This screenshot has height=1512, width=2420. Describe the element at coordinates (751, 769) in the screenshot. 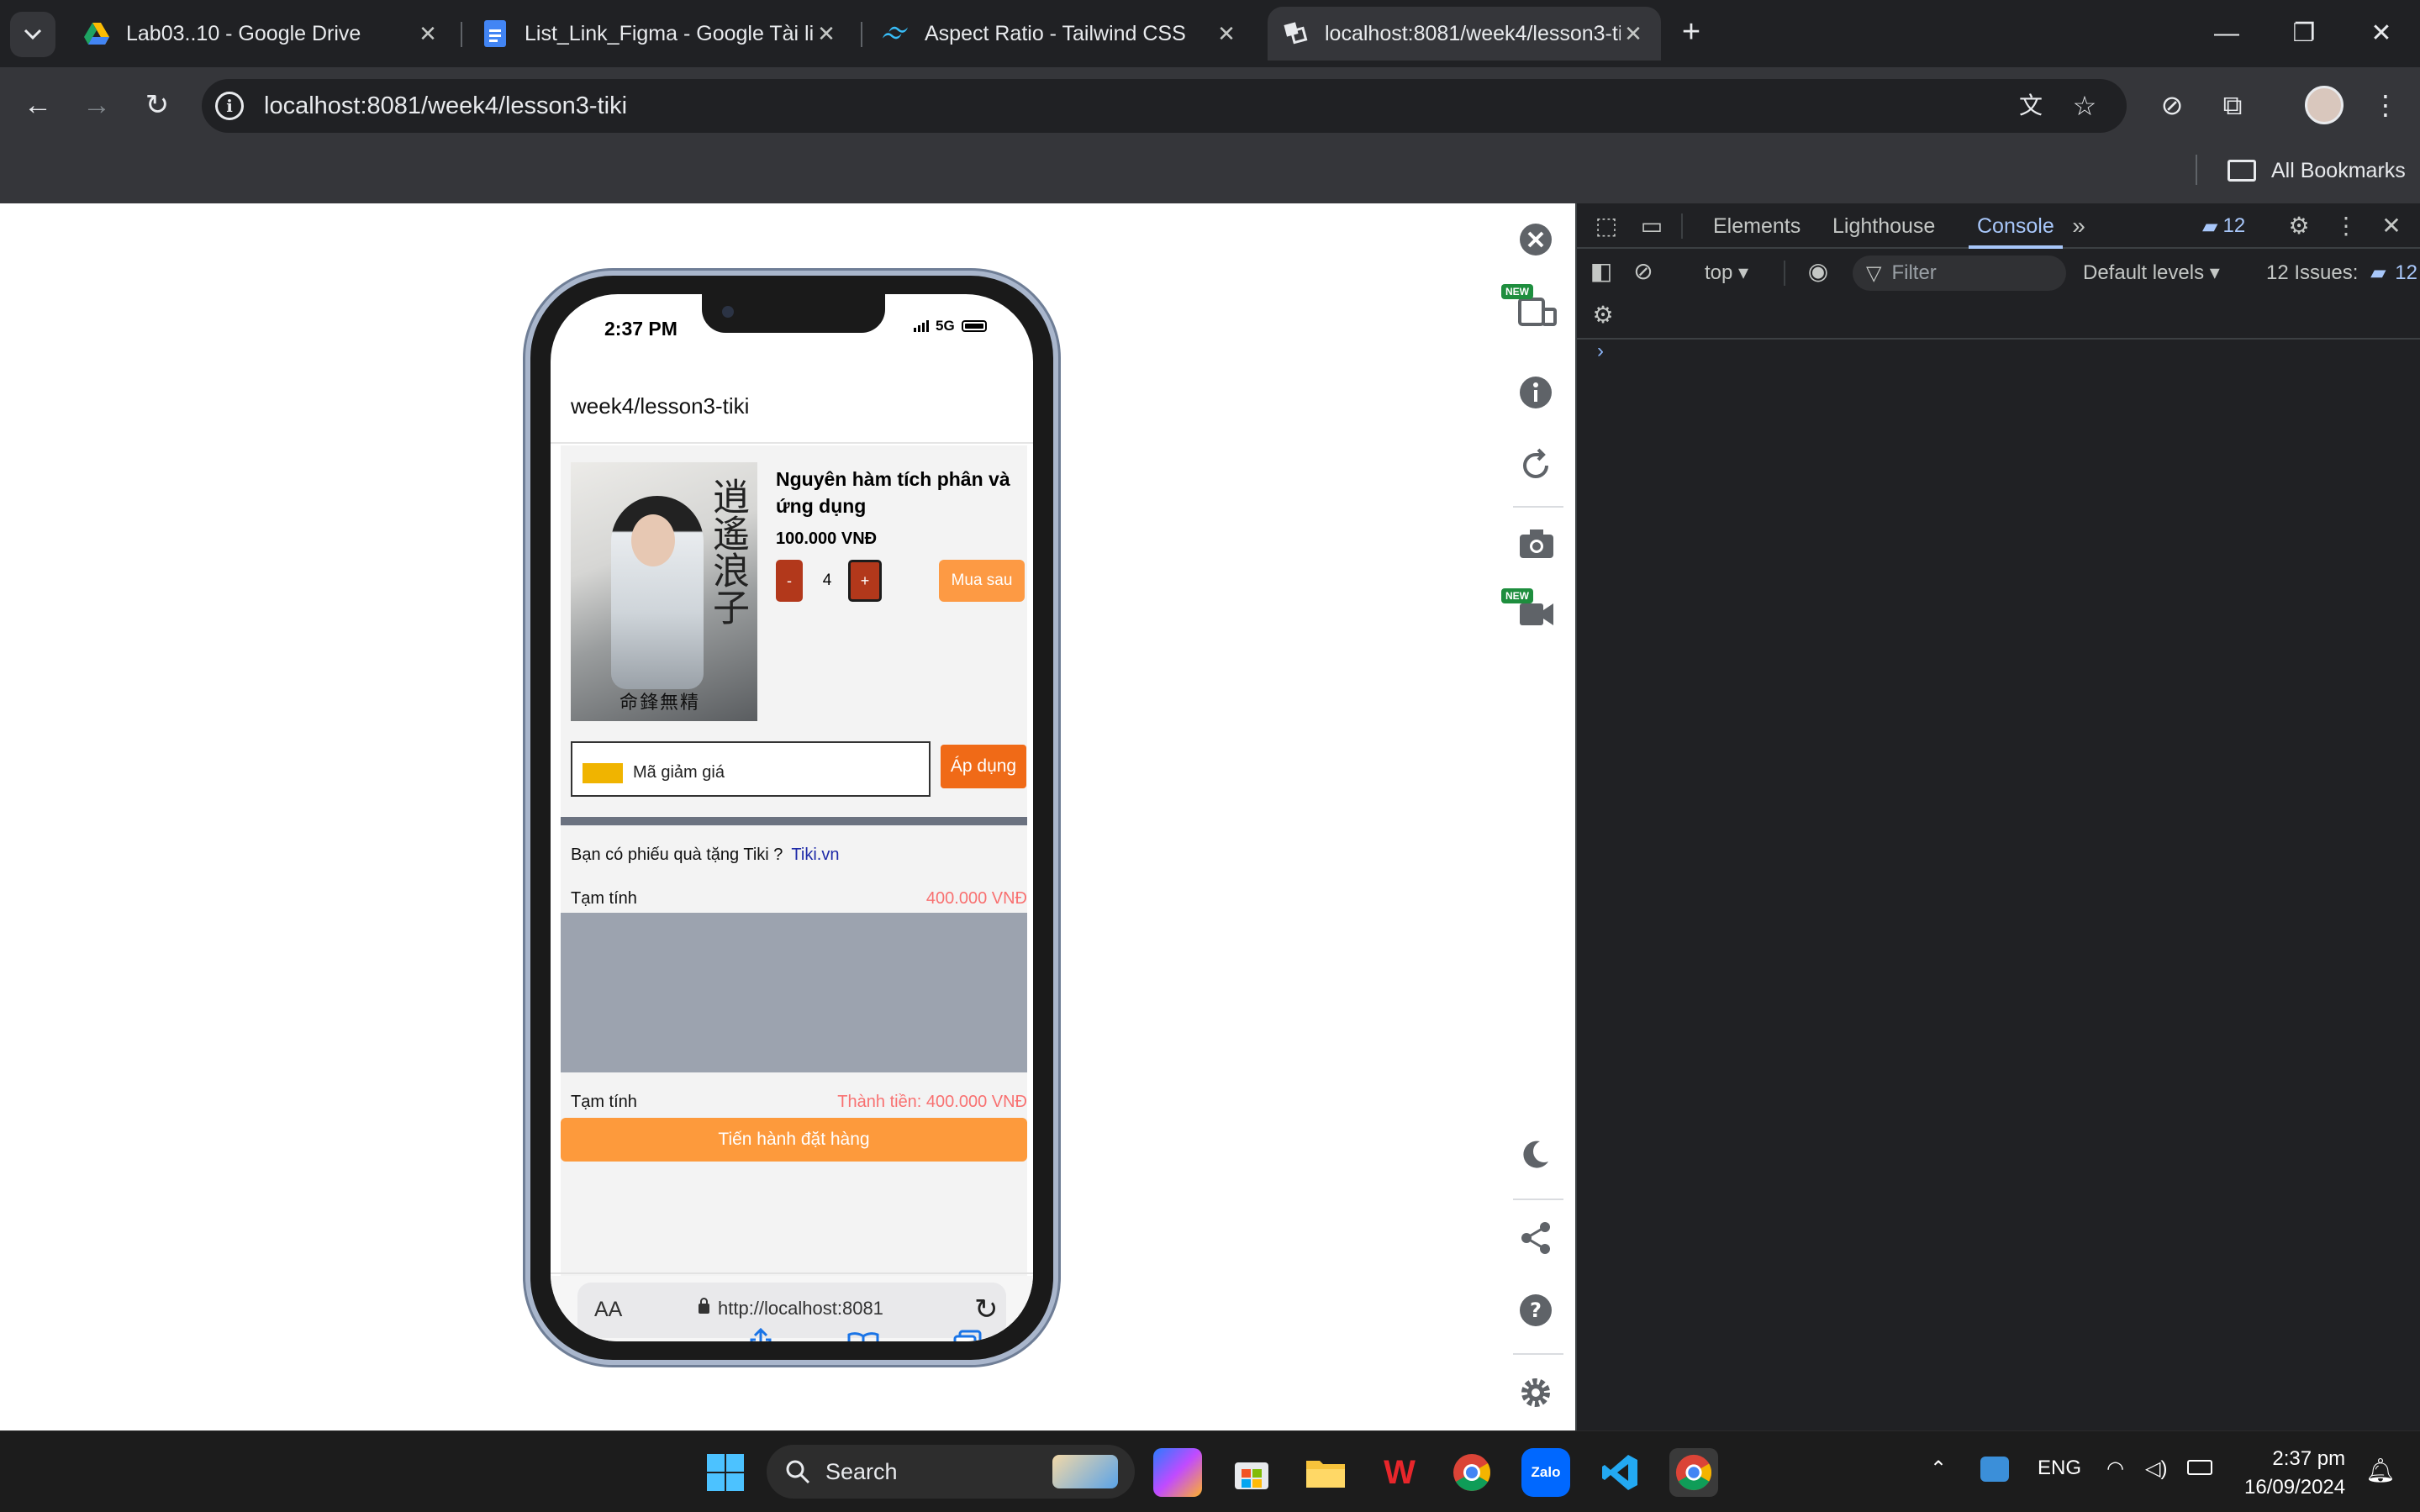

I see `coupon-input: Mã giảm giá` at that location.